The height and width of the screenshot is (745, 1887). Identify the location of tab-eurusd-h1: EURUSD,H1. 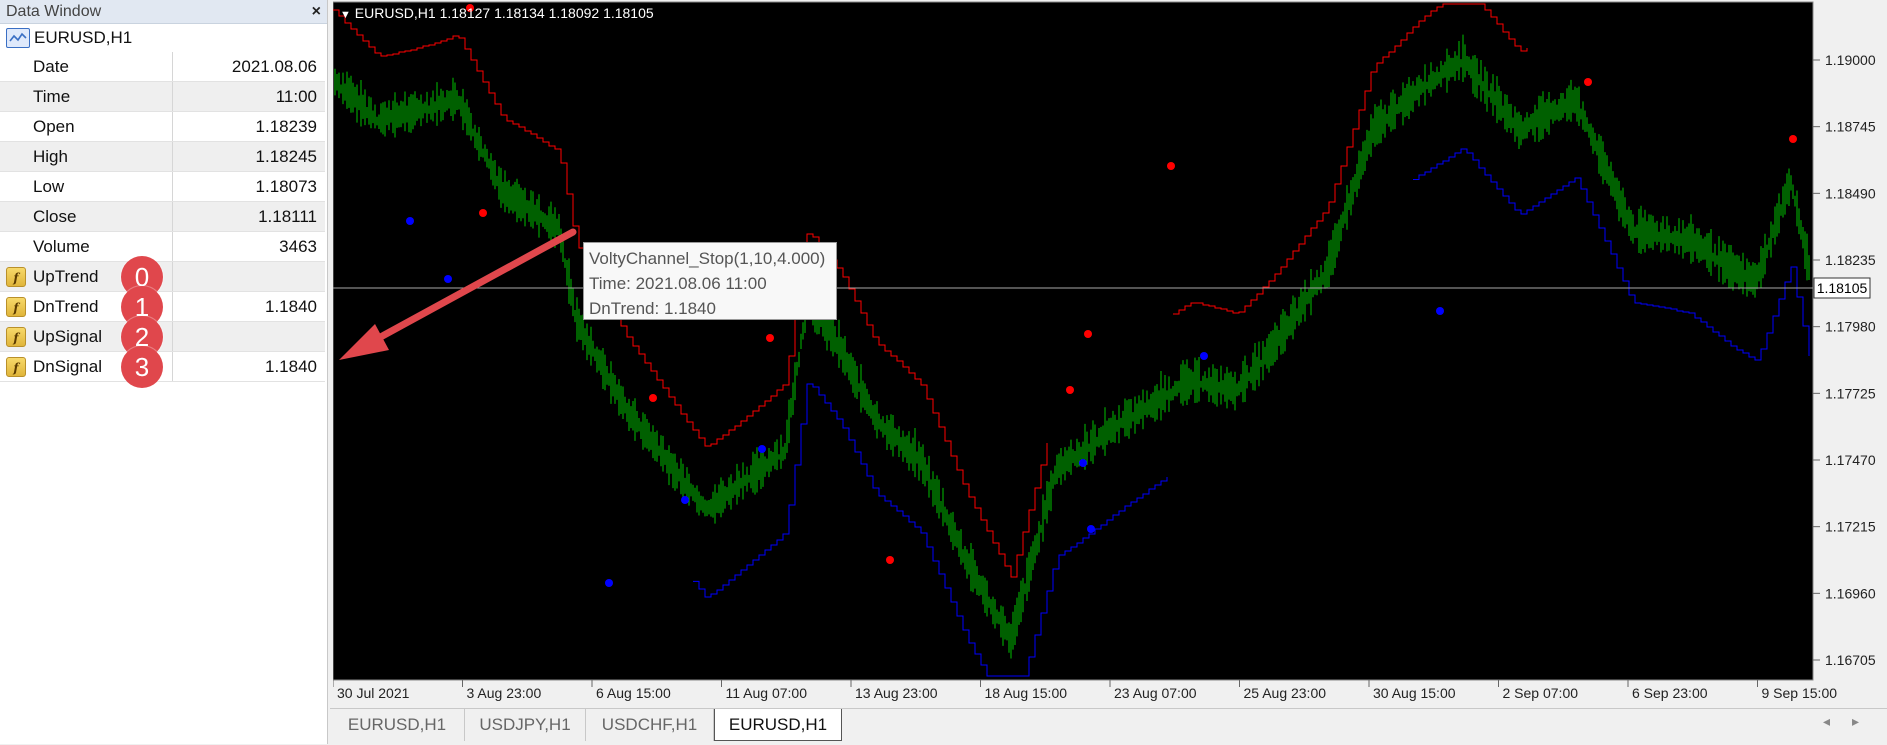
(397, 725).